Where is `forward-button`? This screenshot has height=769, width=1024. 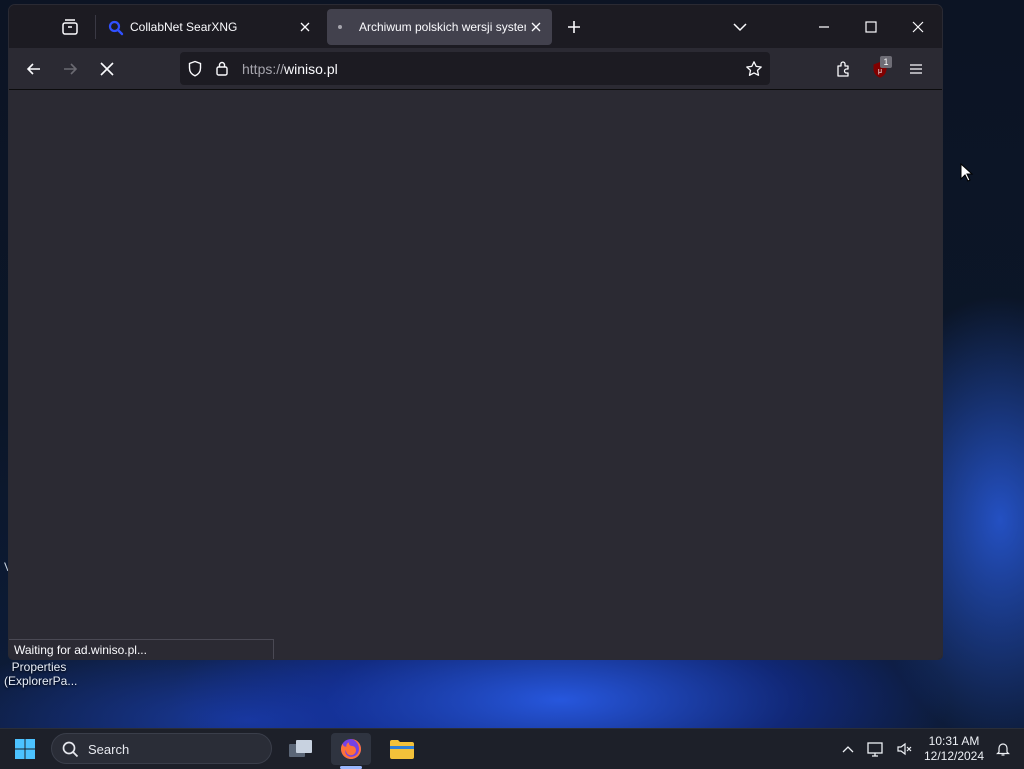
forward-button is located at coordinates (70, 69).